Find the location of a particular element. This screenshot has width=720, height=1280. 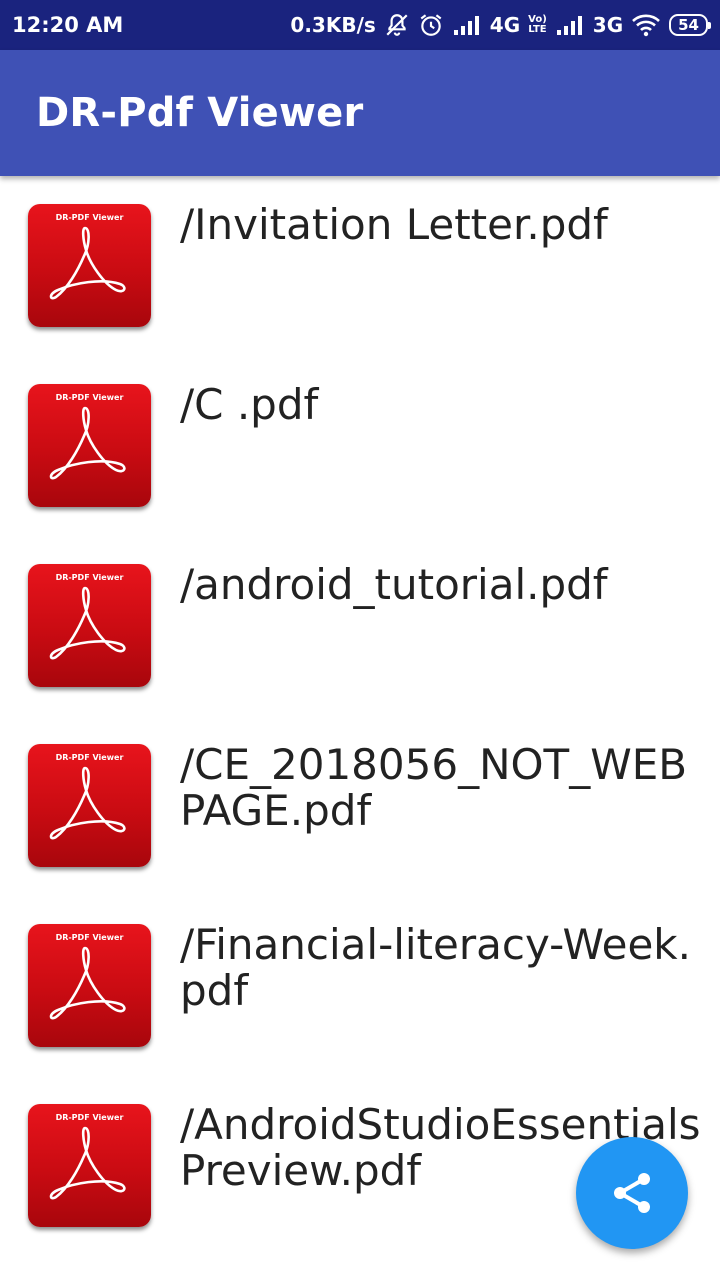

file-name: /android_tutorial.pdf is located at coordinates (394, 584).